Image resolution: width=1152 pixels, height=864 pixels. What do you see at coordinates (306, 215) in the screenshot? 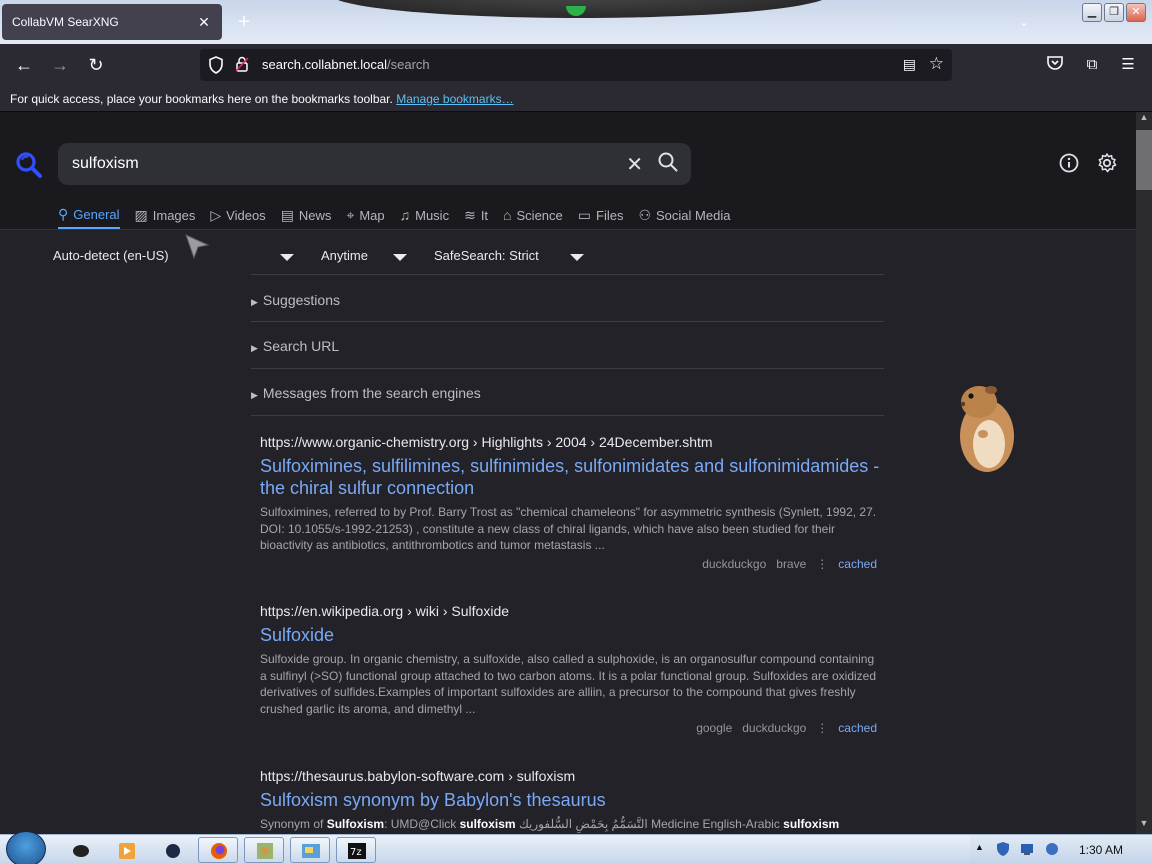
I see `tab-news: ▤ News` at bounding box center [306, 215].